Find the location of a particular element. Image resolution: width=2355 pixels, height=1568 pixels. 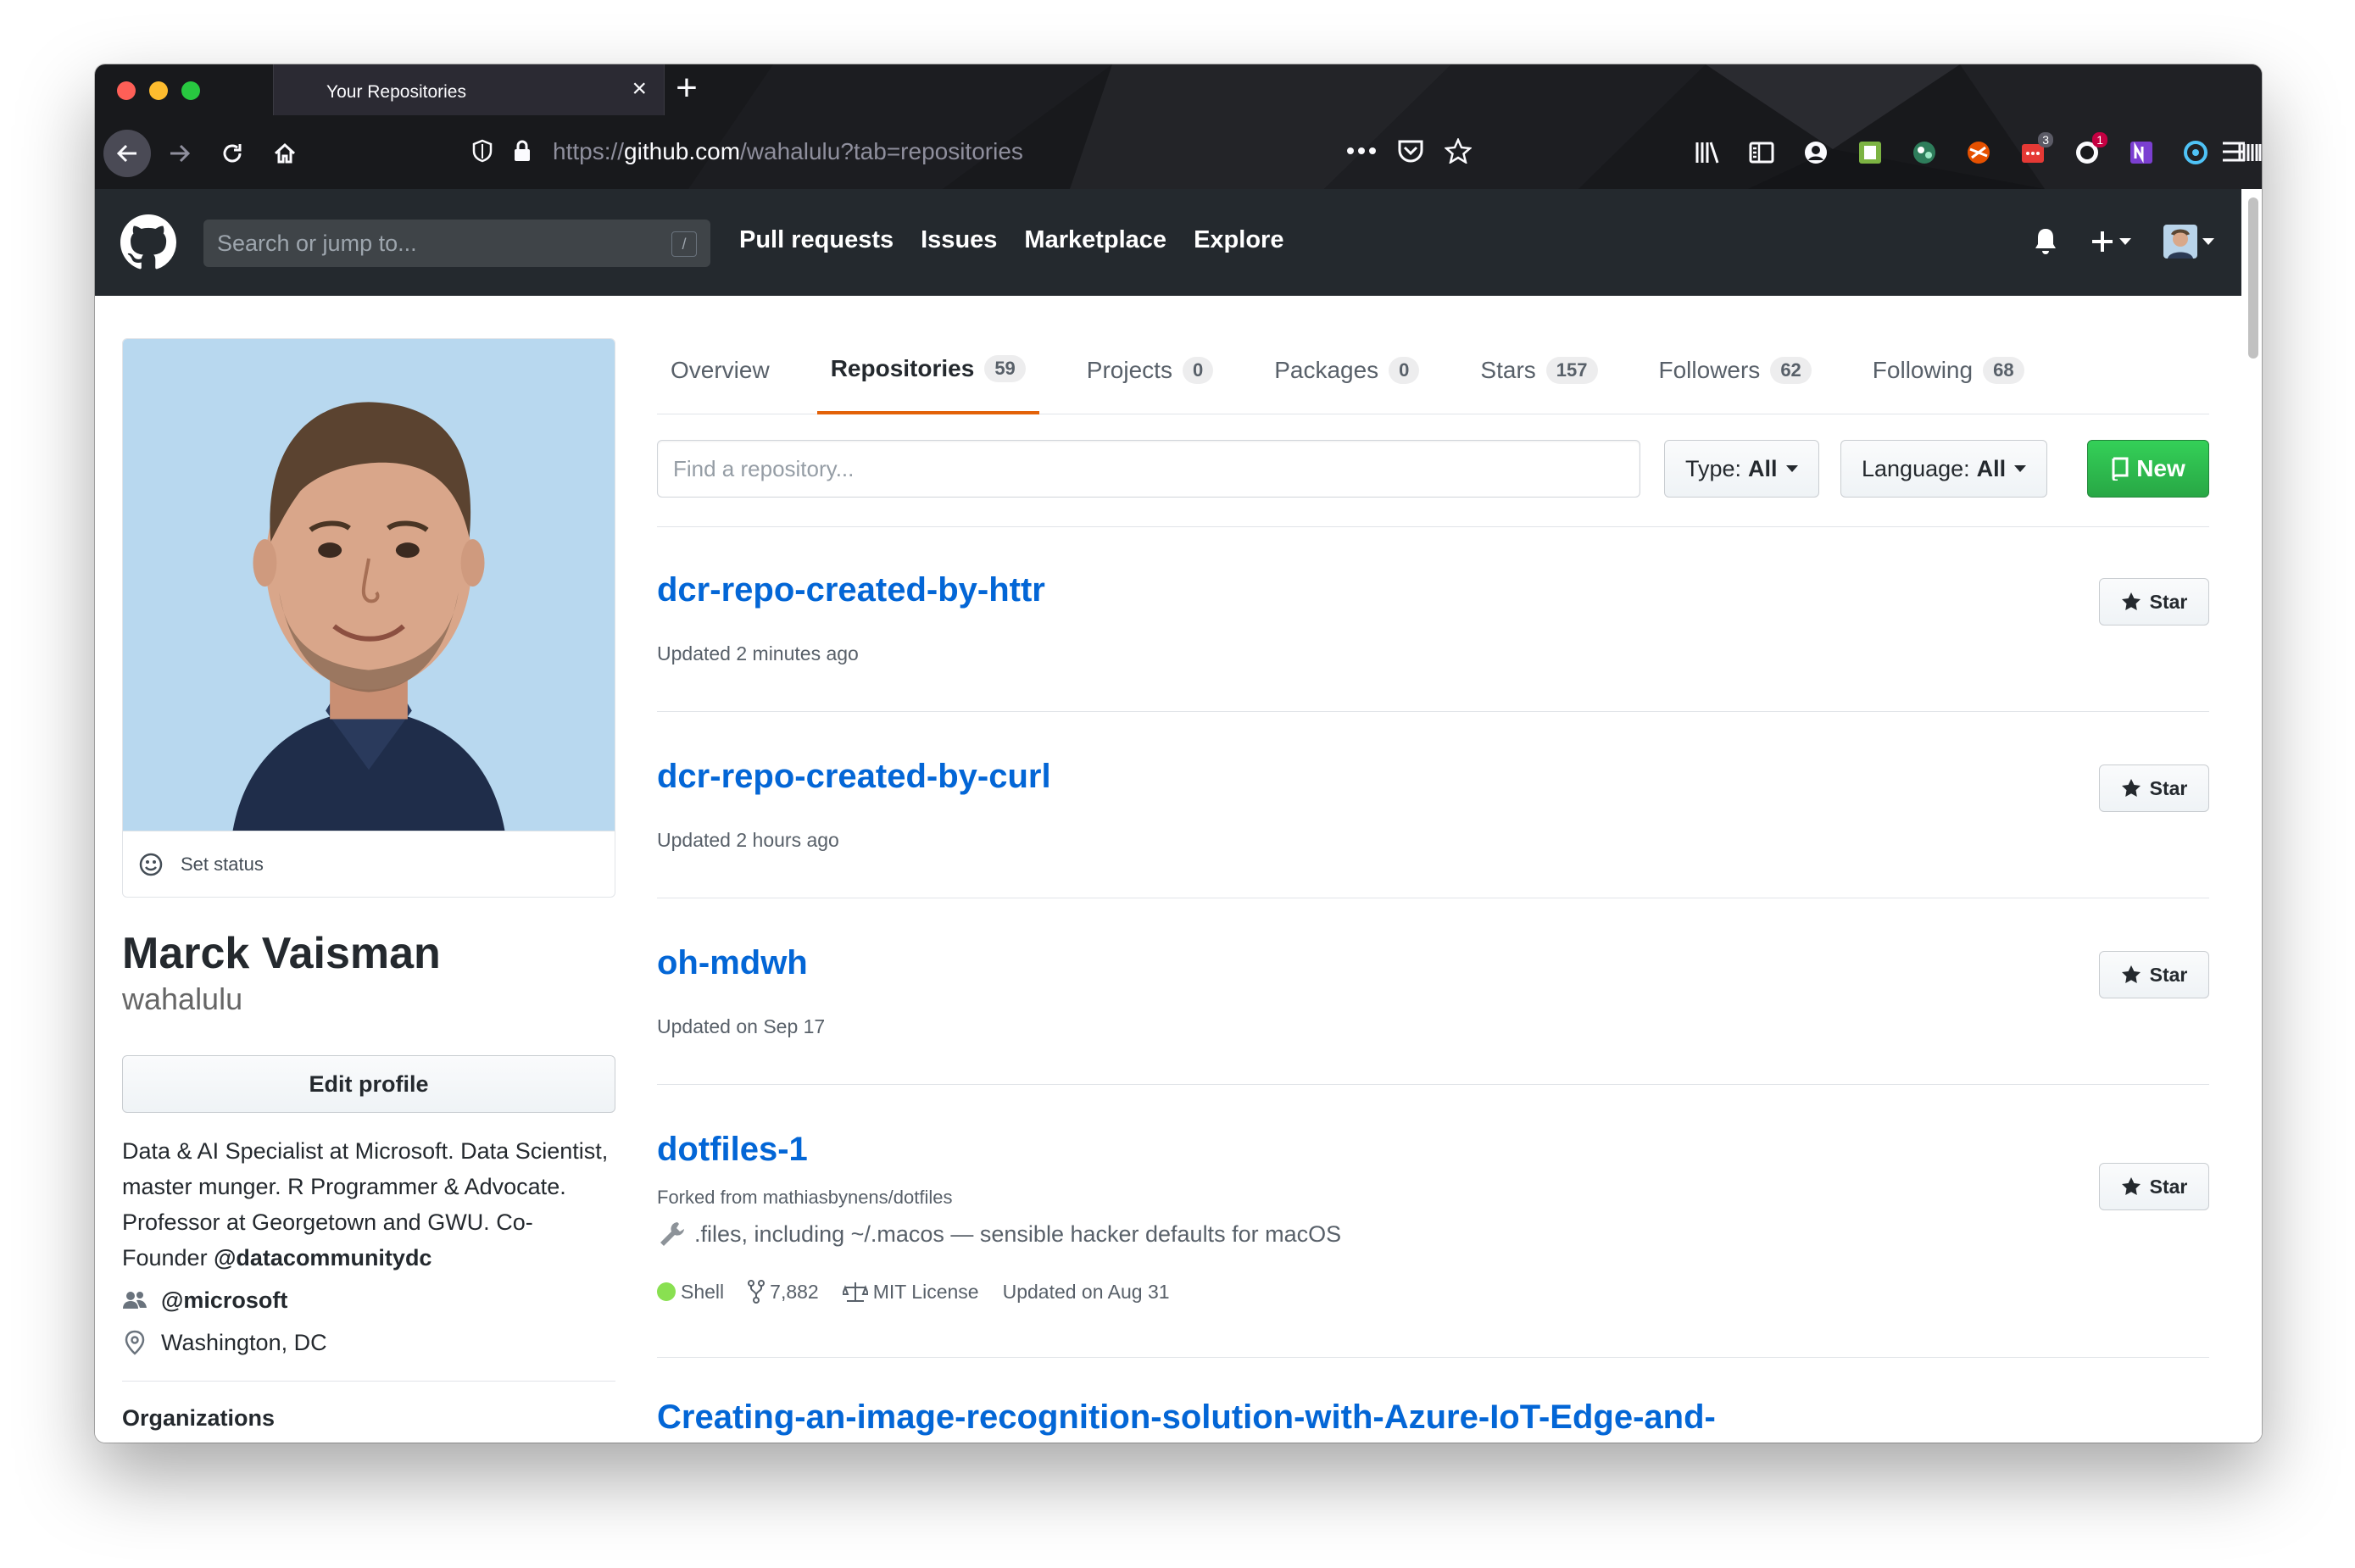

type-filter-dropdown: Type: All is located at coordinates (1741, 469).